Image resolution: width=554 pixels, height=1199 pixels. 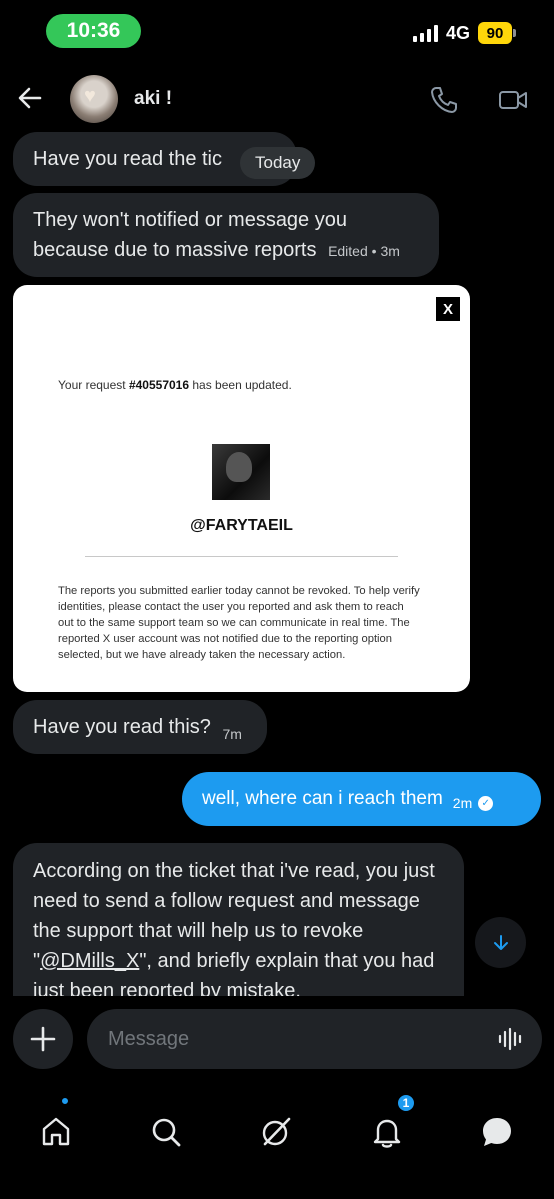 I want to click on scroll-to-bottom-button, so click(x=500, y=942).